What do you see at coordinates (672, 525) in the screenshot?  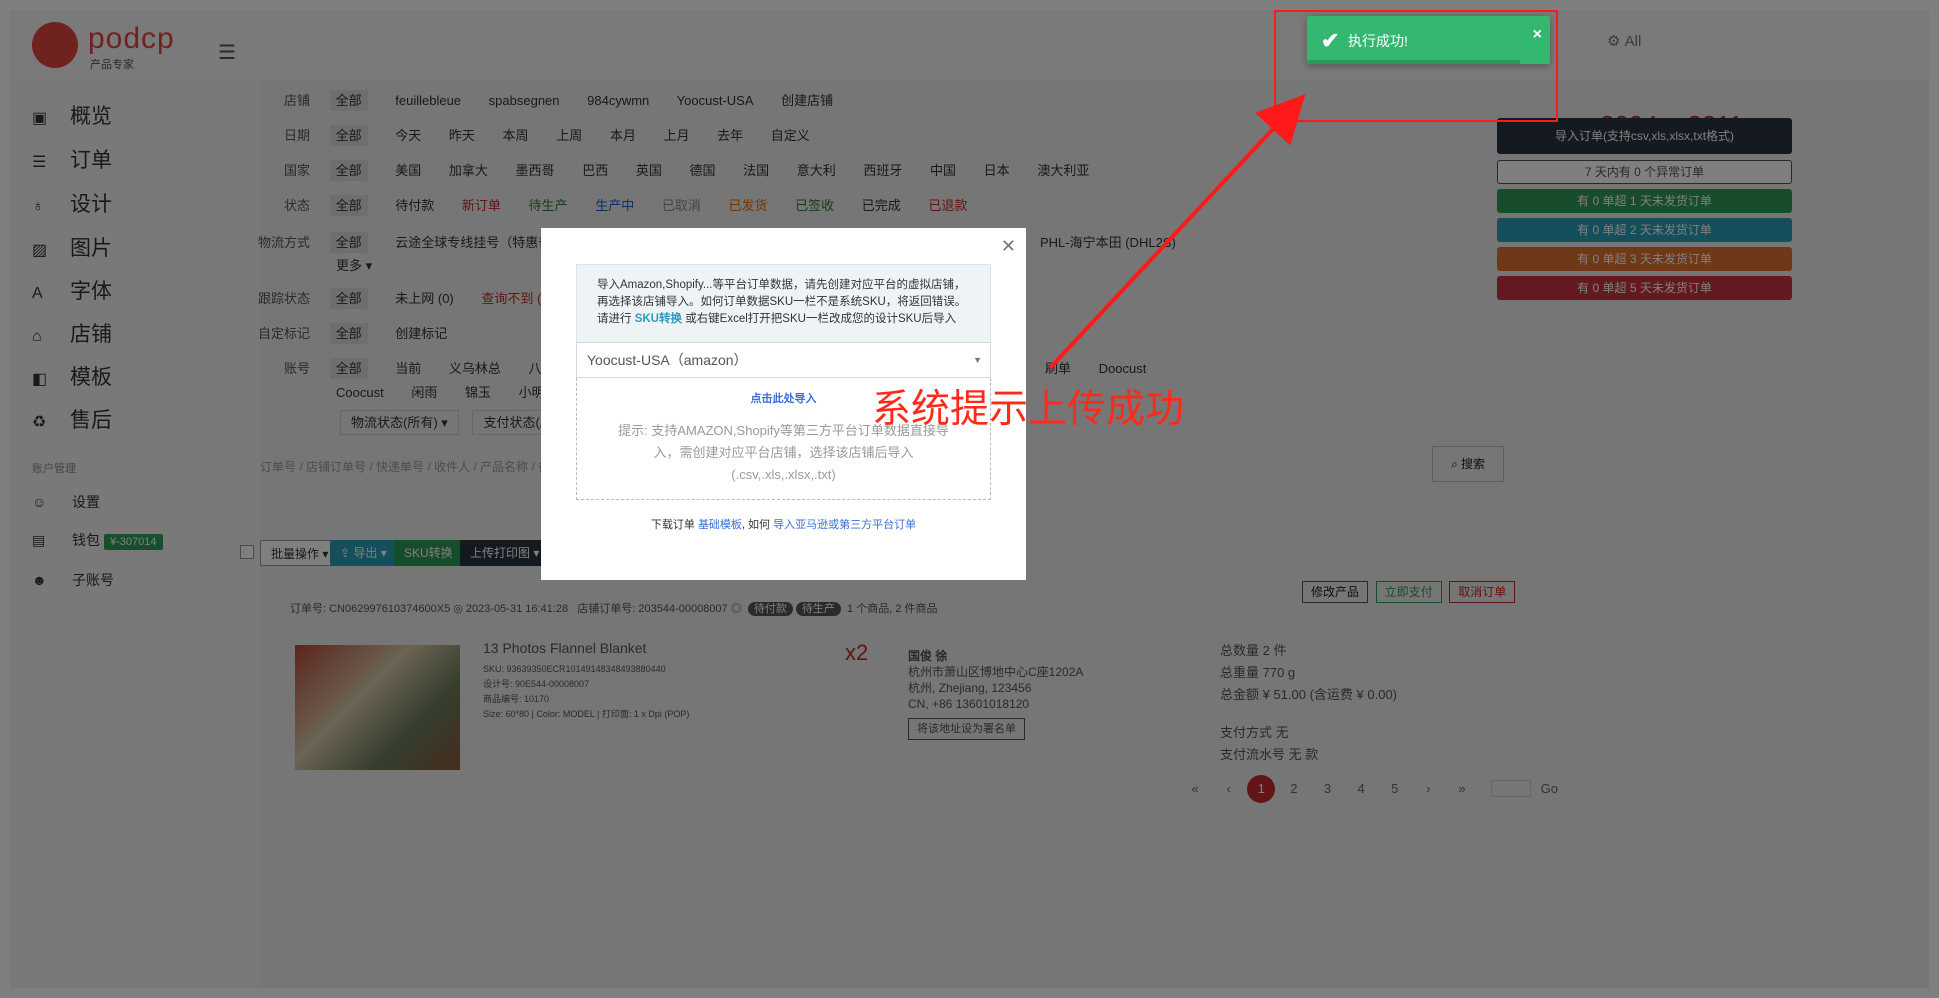 I see `footer-text: 下载订单` at bounding box center [672, 525].